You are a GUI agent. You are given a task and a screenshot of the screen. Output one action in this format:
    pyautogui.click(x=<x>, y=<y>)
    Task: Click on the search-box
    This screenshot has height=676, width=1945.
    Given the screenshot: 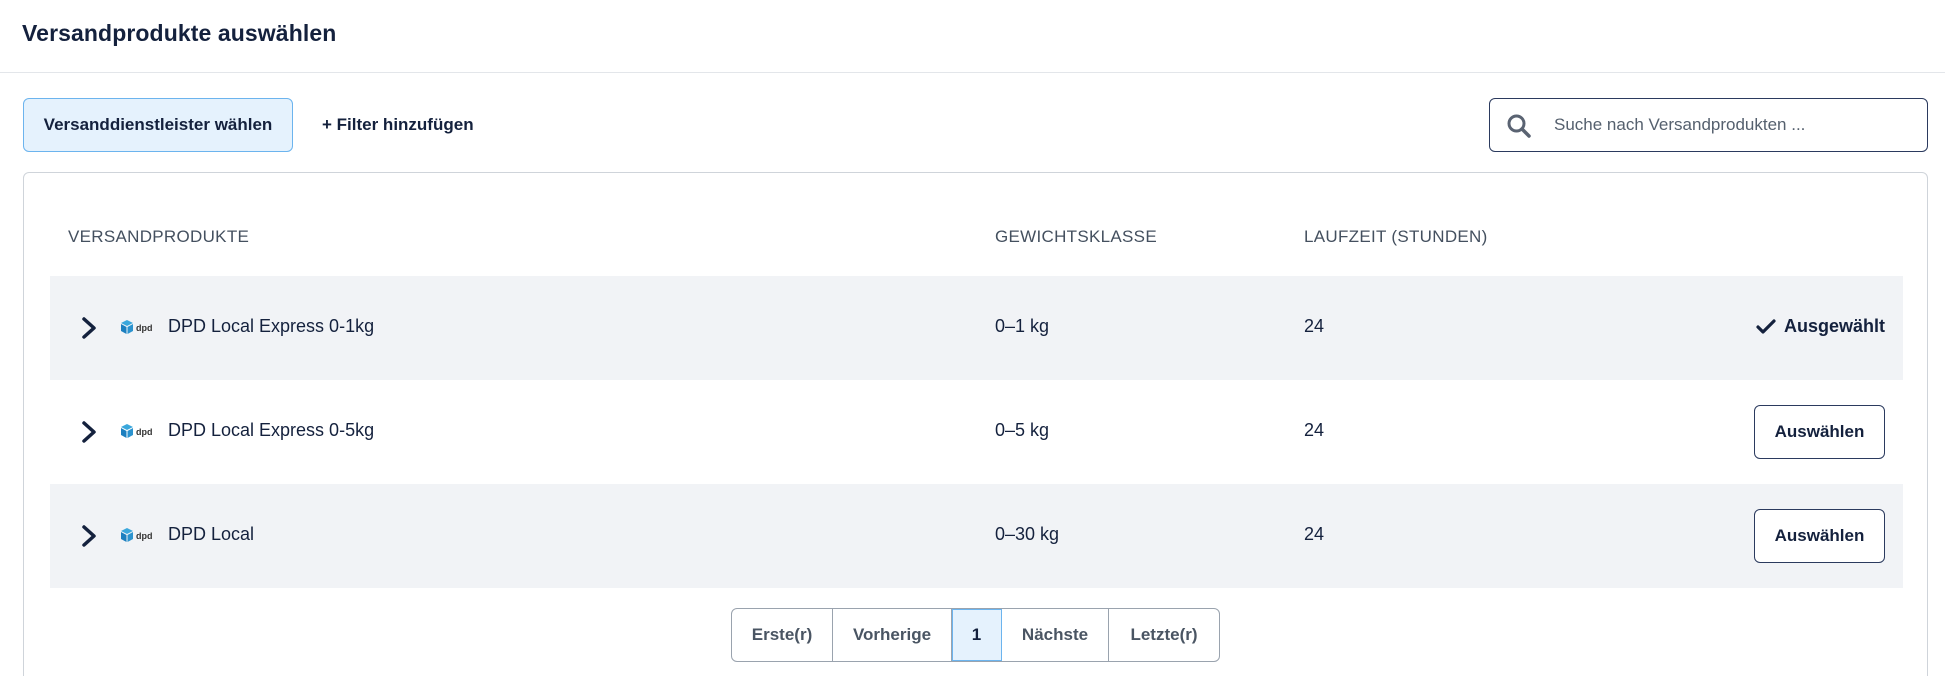 What is the action you would take?
    pyautogui.click(x=1708, y=125)
    